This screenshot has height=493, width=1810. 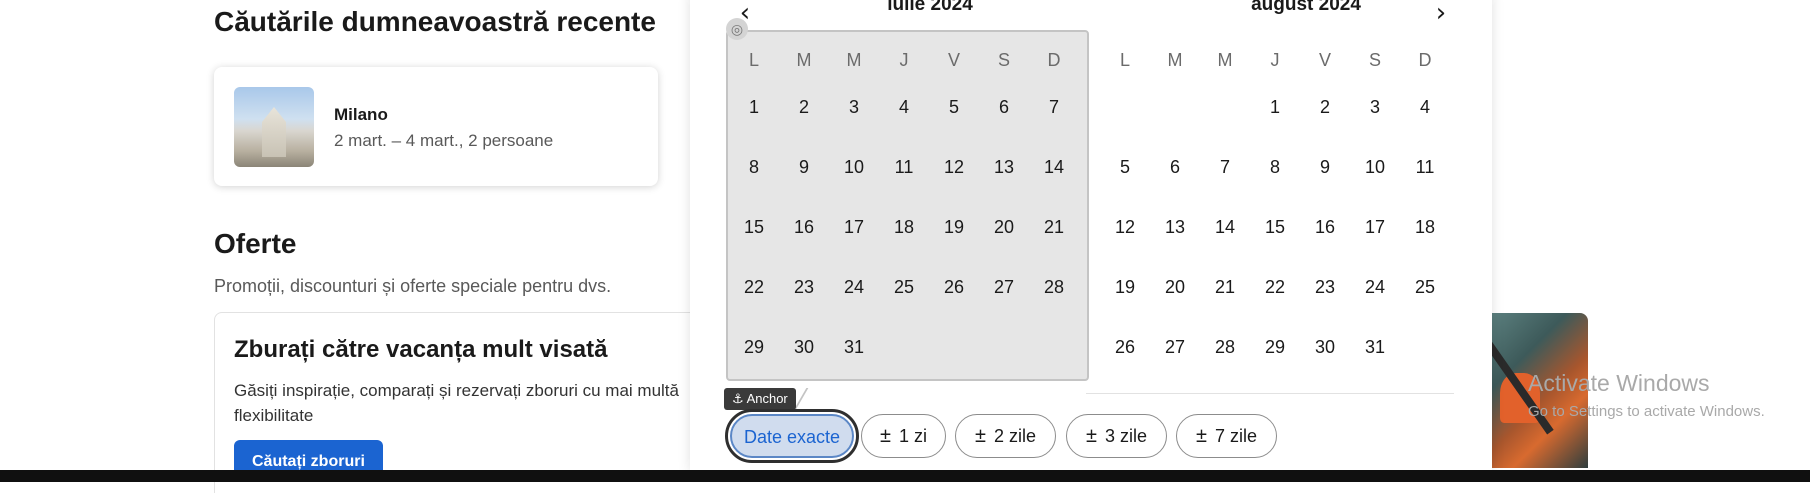 What do you see at coordinates (421, 349) in the screenshot?
I see `promo-title: Zburați către vacanța mult visată` at bounding box center [421, 349].